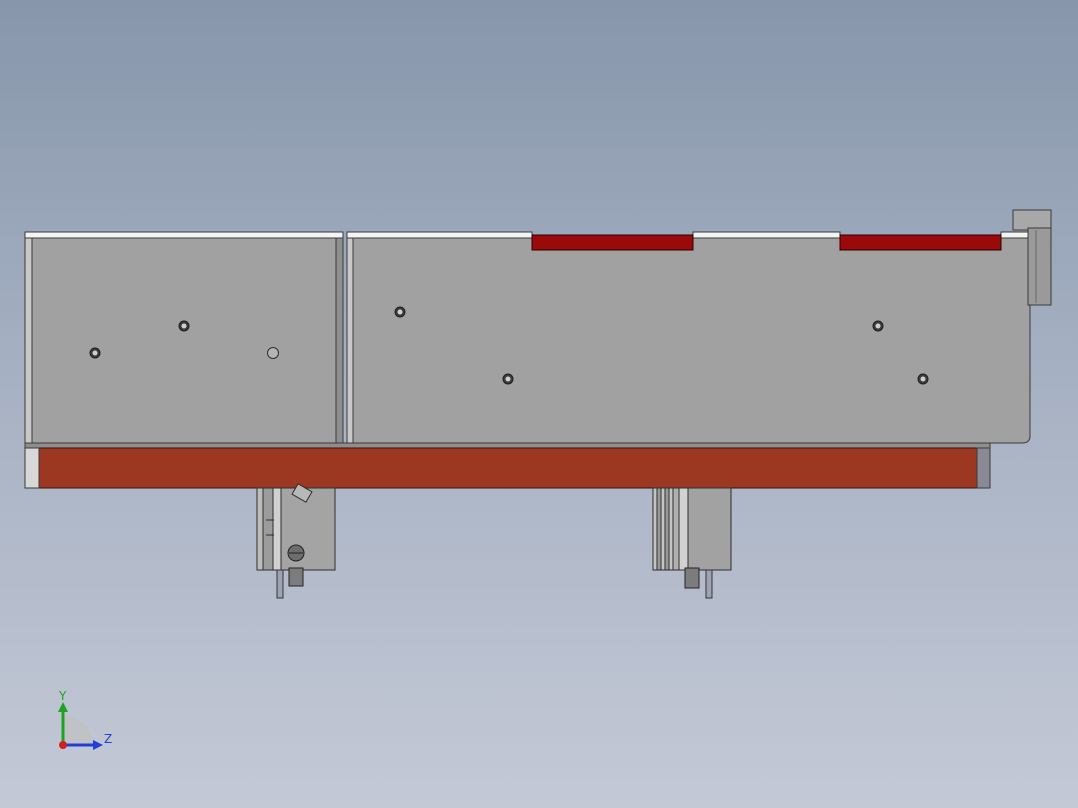  What do you see at coordinates (62, 696) in the screenshot?
I see `y-axis-label: Y` at bounding box center [62, 696].